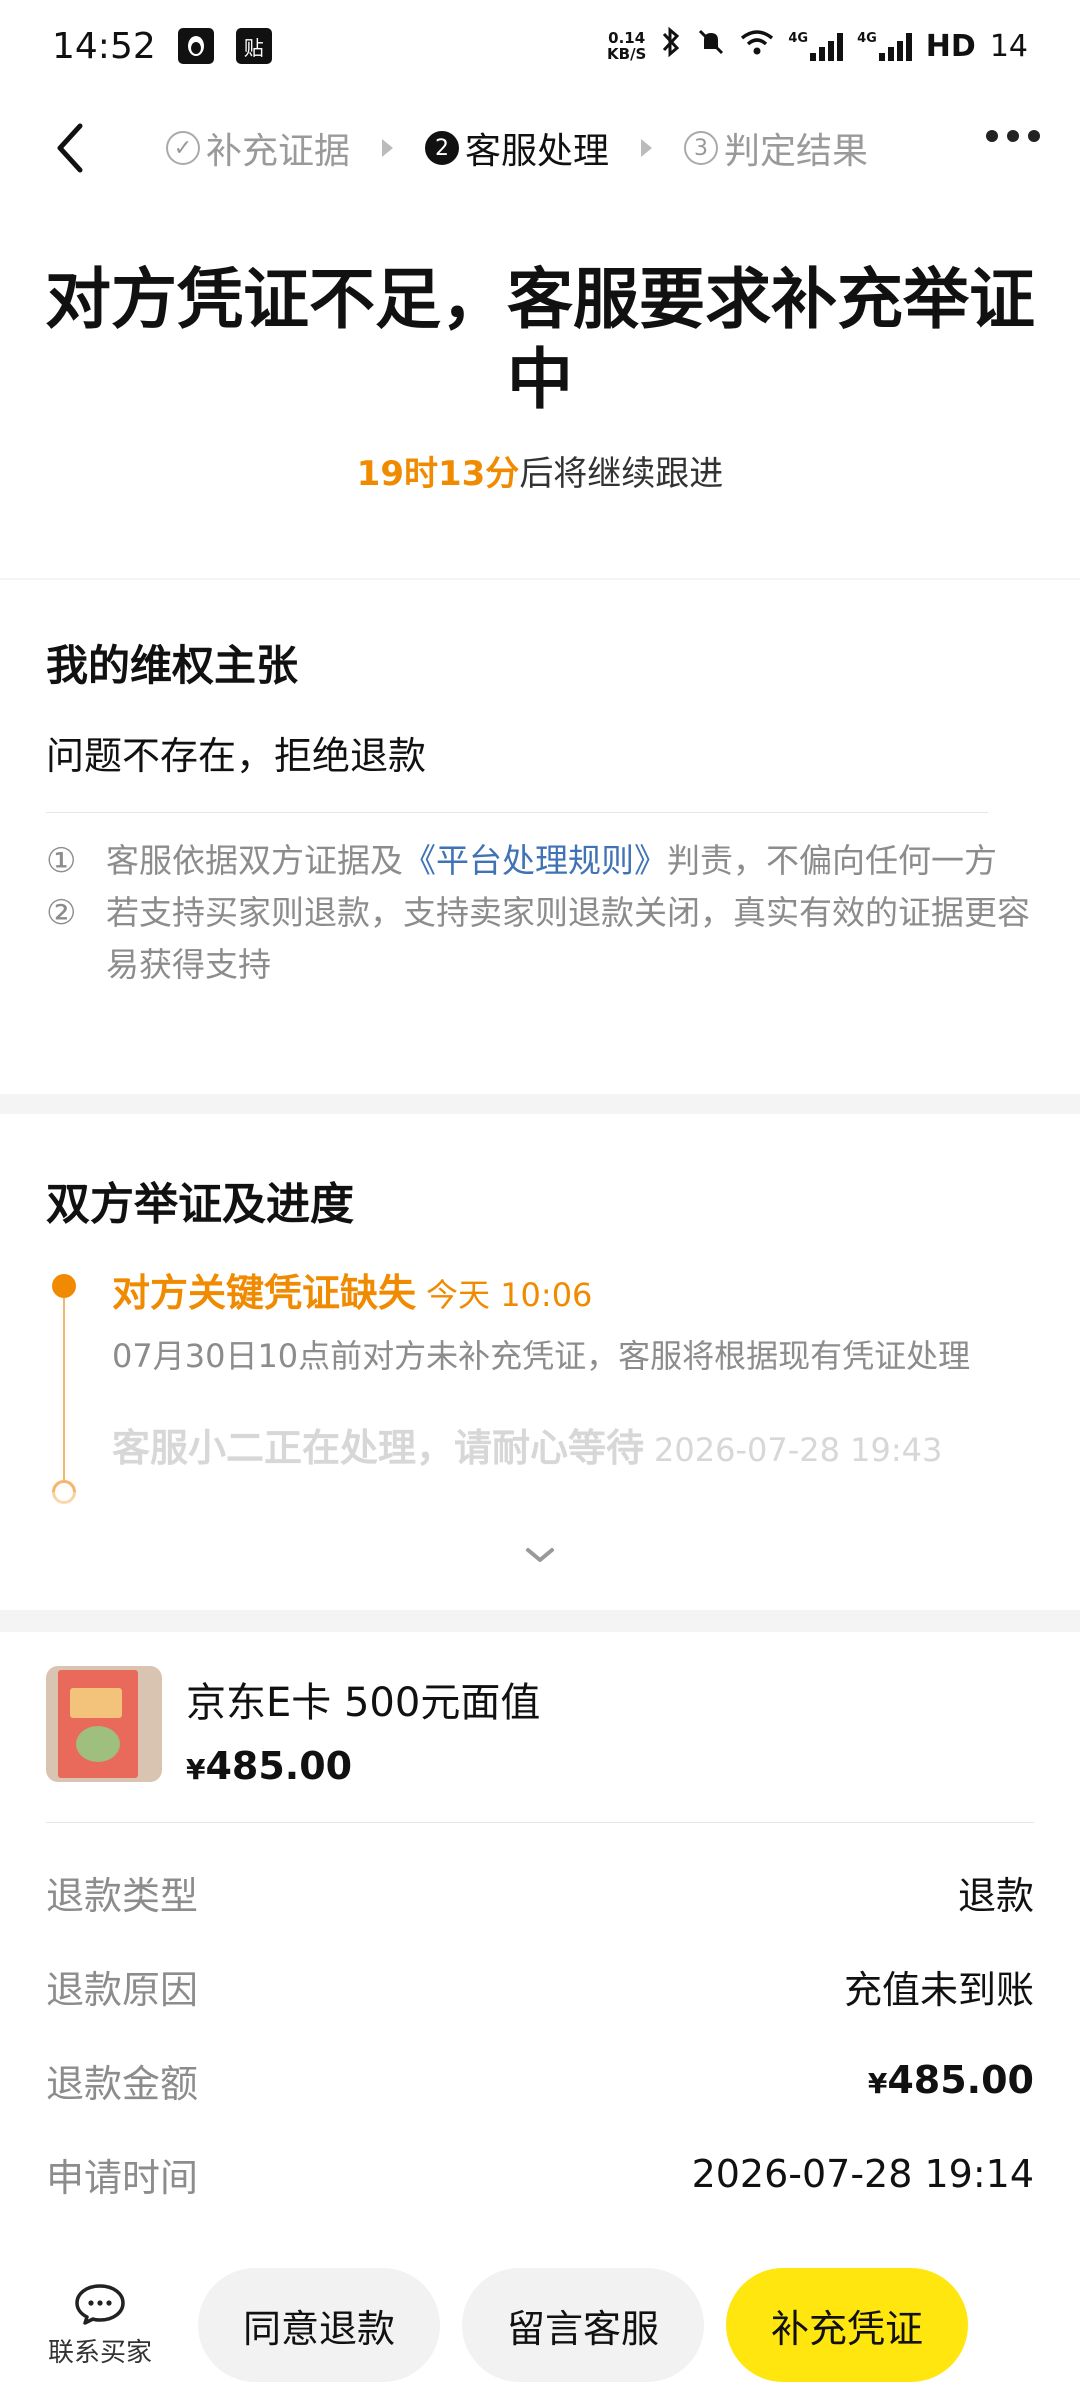 This screenshot has height=2400, width=1080. Describe the element at coordinates (757, 46) in the screenshot. I see `wifi-icon` at that location.